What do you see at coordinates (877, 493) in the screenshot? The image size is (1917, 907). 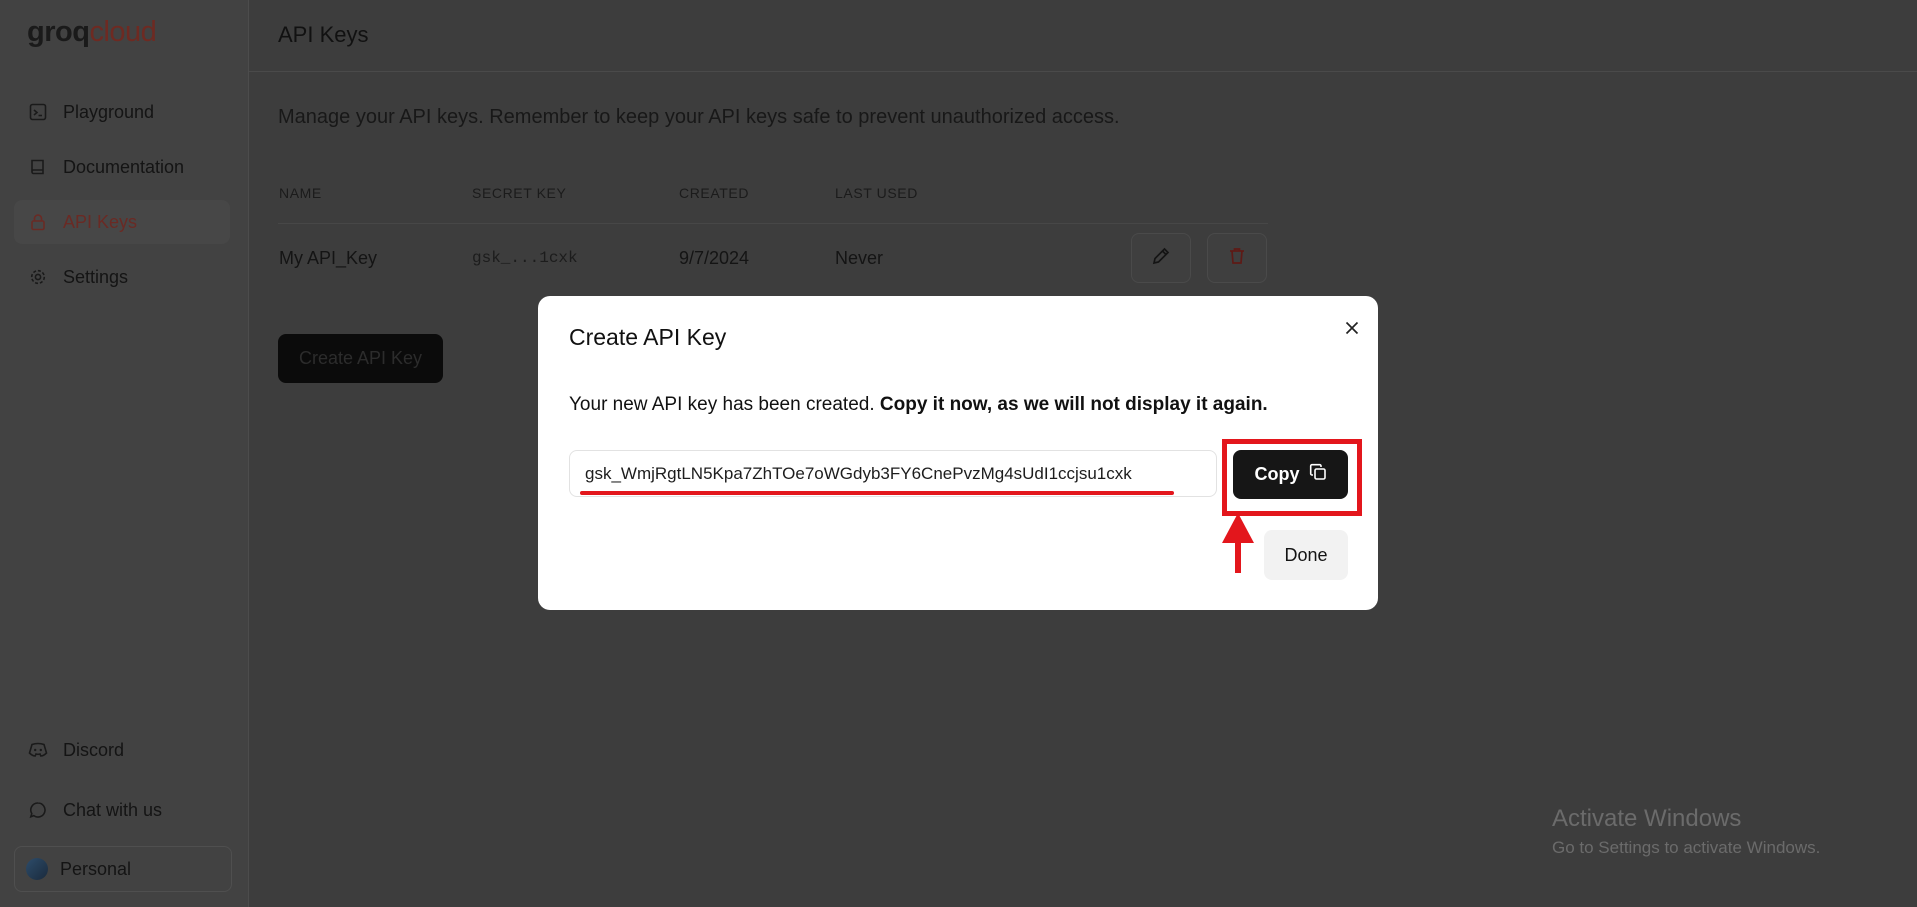 I see `annotation-underline` at bounding box center [877, 493].